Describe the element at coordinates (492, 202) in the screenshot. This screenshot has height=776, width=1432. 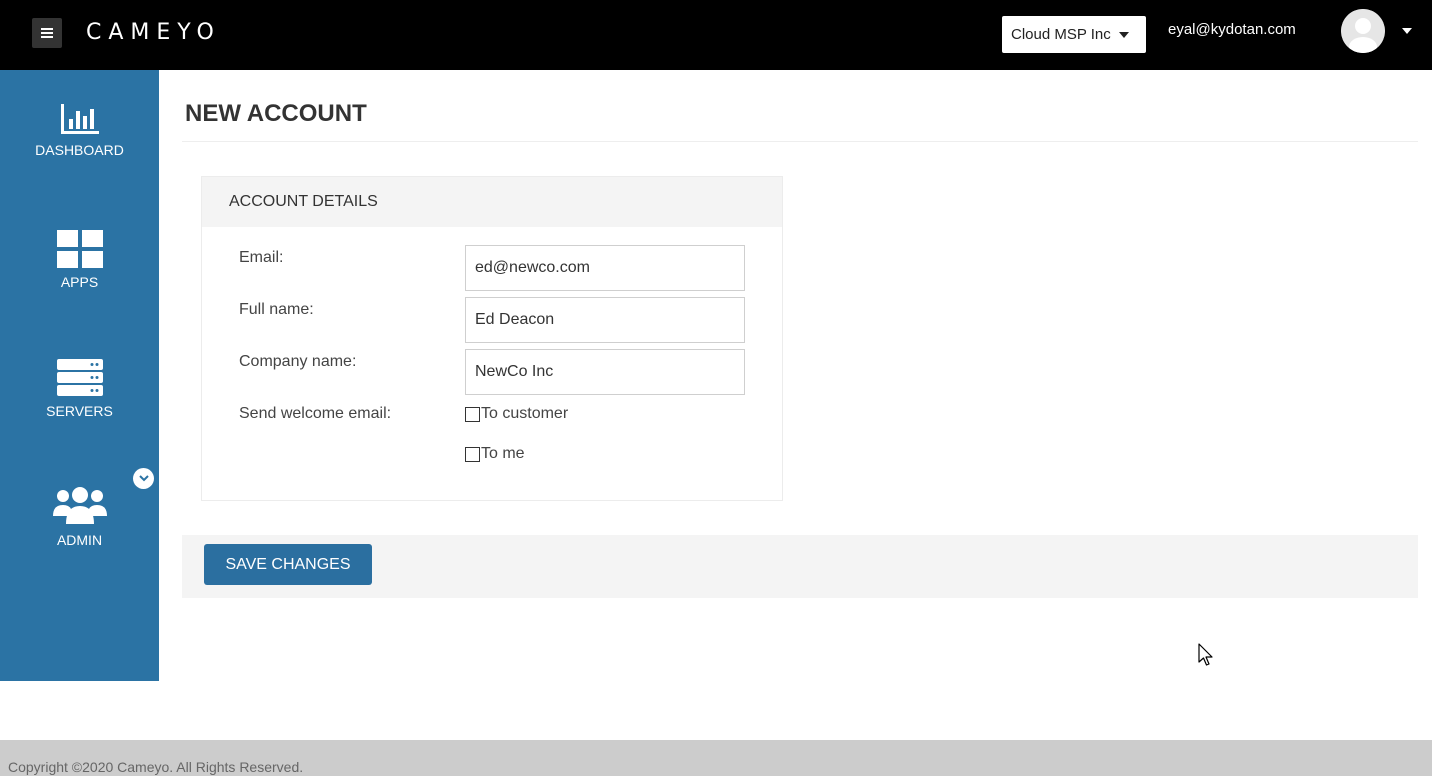
I see `panel-header: ACCOUNT DETAILS` at that location.